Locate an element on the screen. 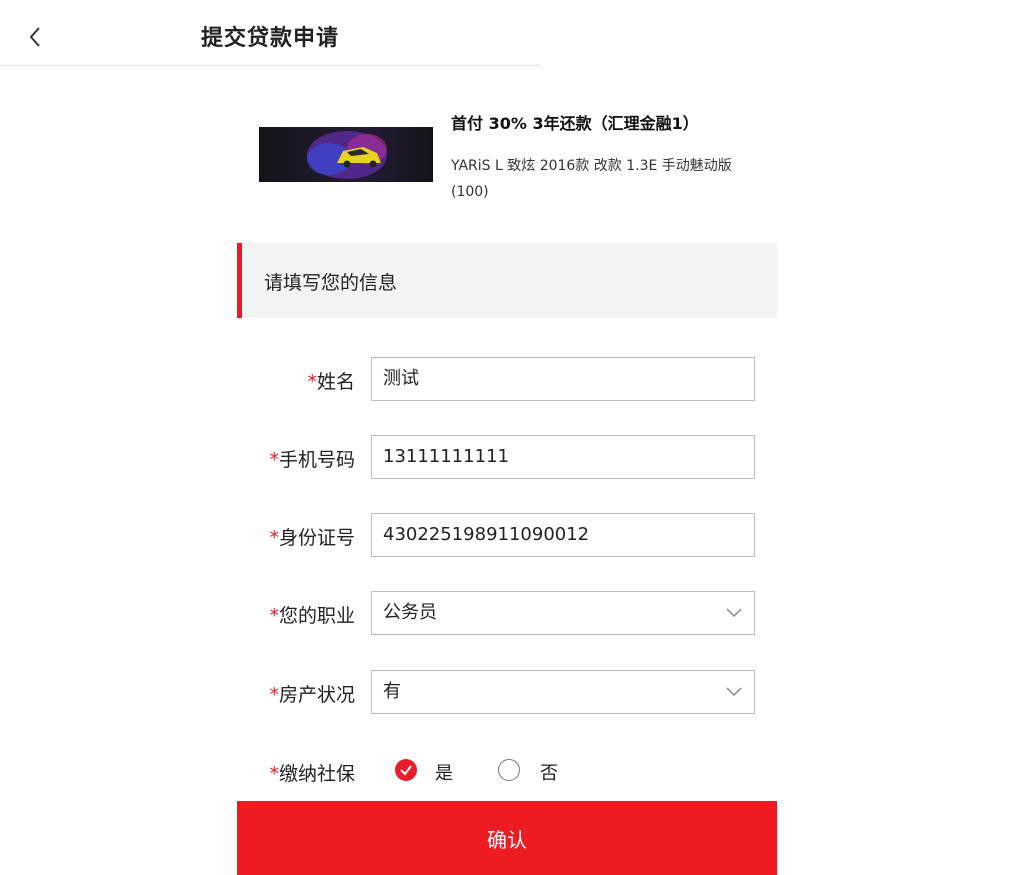  phone-row: *手机号码 13111111111 is located at coordinates (507, 457).